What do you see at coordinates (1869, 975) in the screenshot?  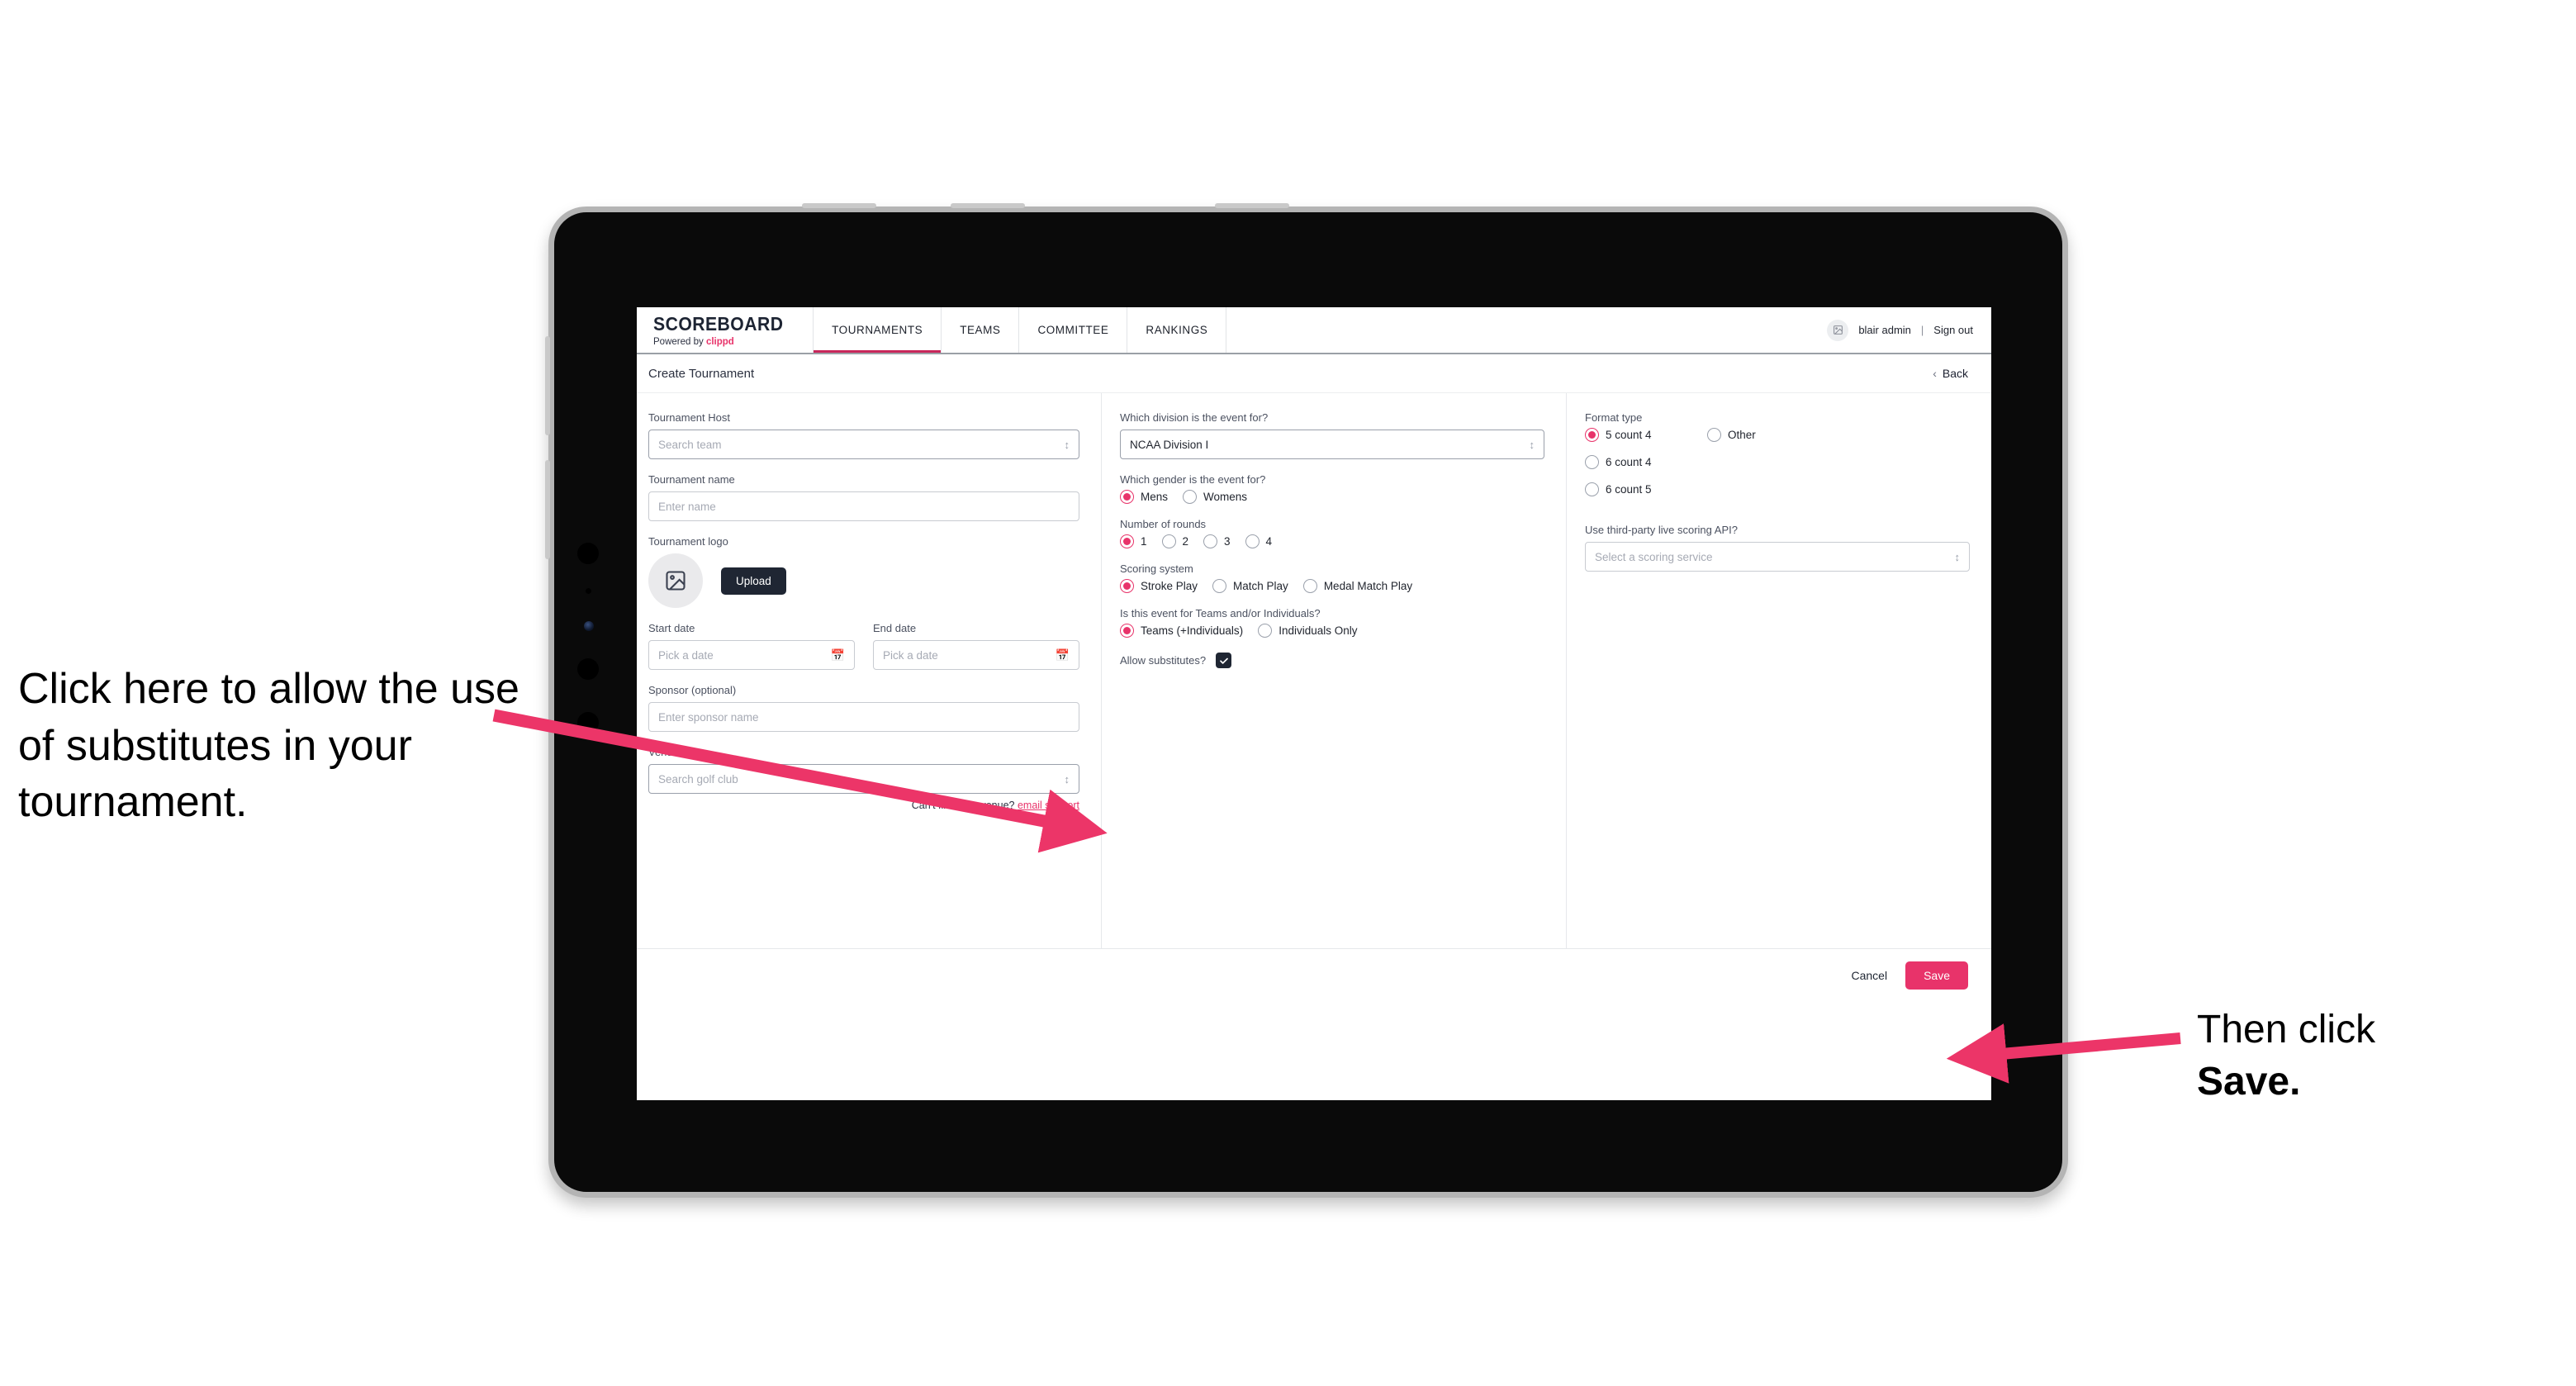 I see `cancel-button: Cancel` at bounding box center [1869, 975].